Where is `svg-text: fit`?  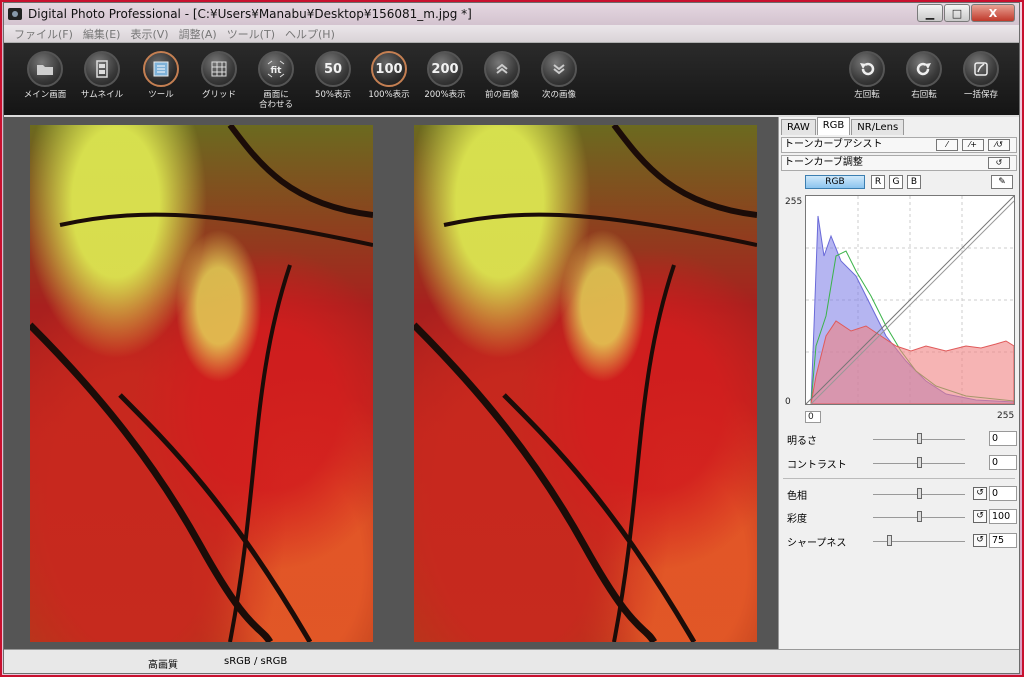 svg-text: fit is located at coordinates (277, 71).